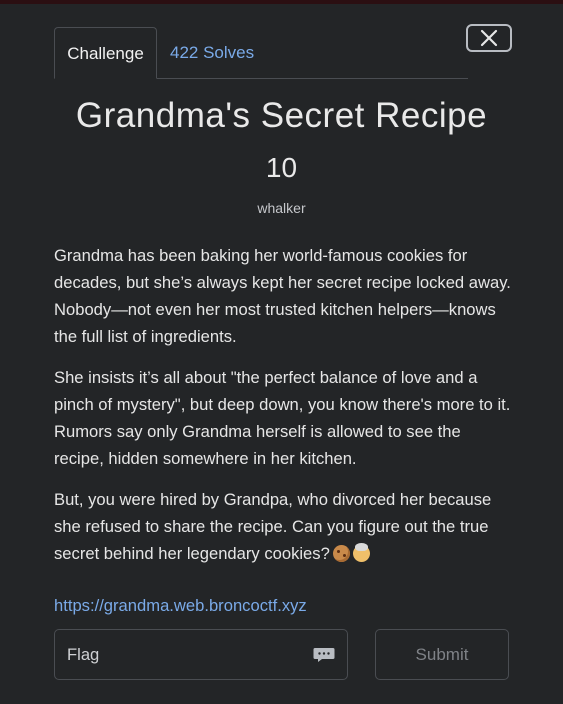 This screenshot has width=563, height=704. I want to click on challenge-points: 10, so click(281, 167).